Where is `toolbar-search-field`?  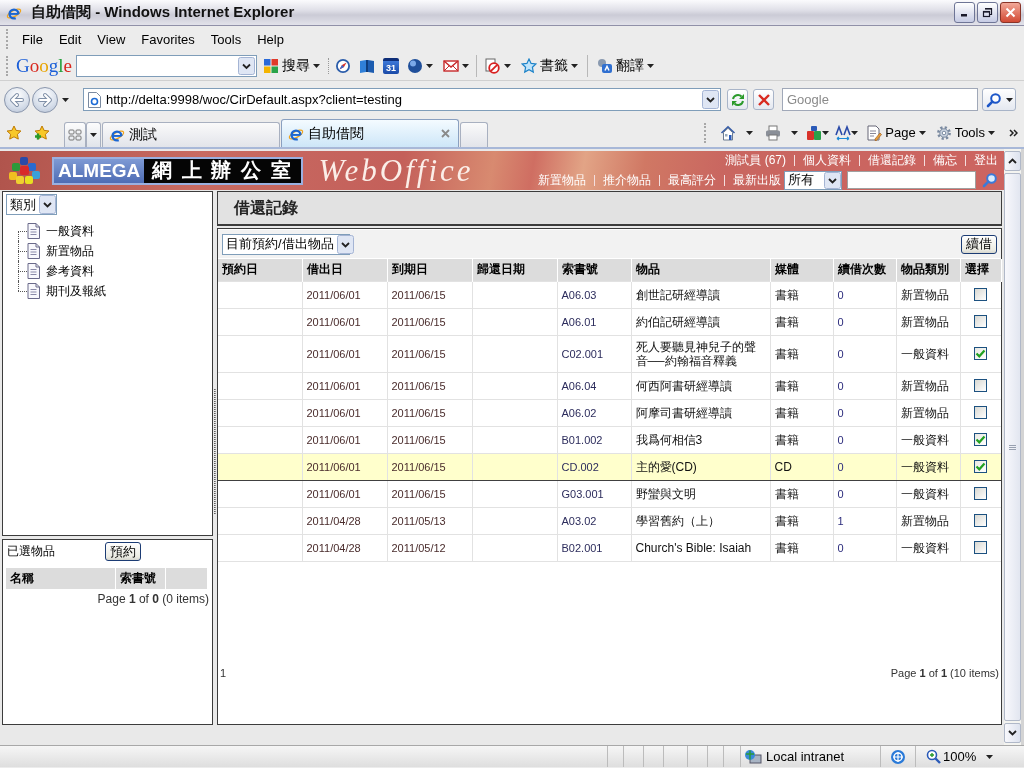
toolbar-search-field is located at coordinates (166, 66).